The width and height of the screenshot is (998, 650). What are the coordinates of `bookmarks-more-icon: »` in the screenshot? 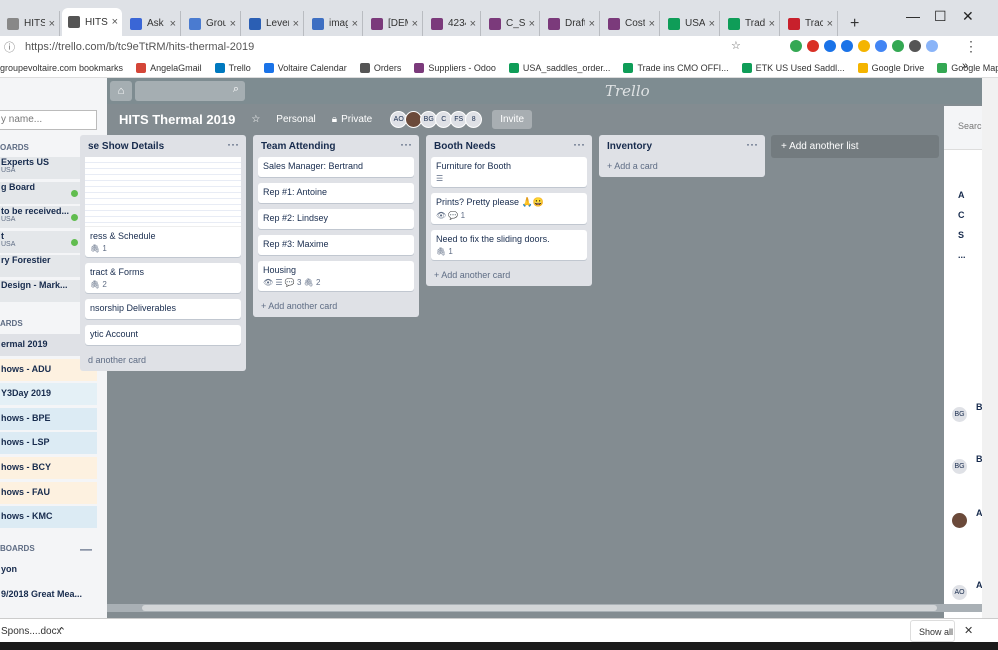 It's located at (965, 66).